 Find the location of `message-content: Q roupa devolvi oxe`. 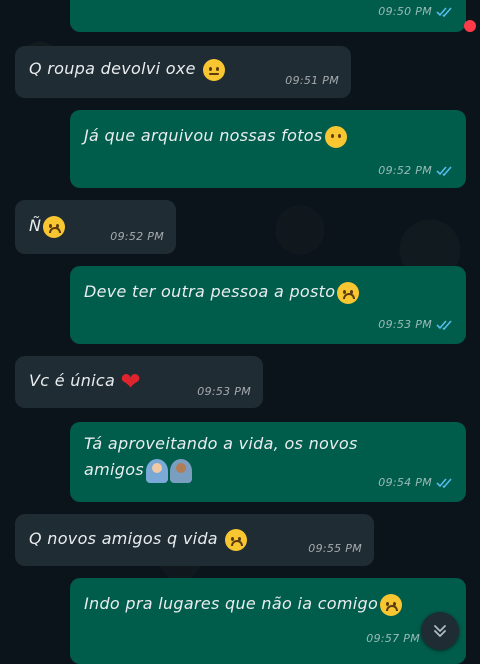

message-content: Q roupa devolvi oxe is located at coordinates (127, 69).